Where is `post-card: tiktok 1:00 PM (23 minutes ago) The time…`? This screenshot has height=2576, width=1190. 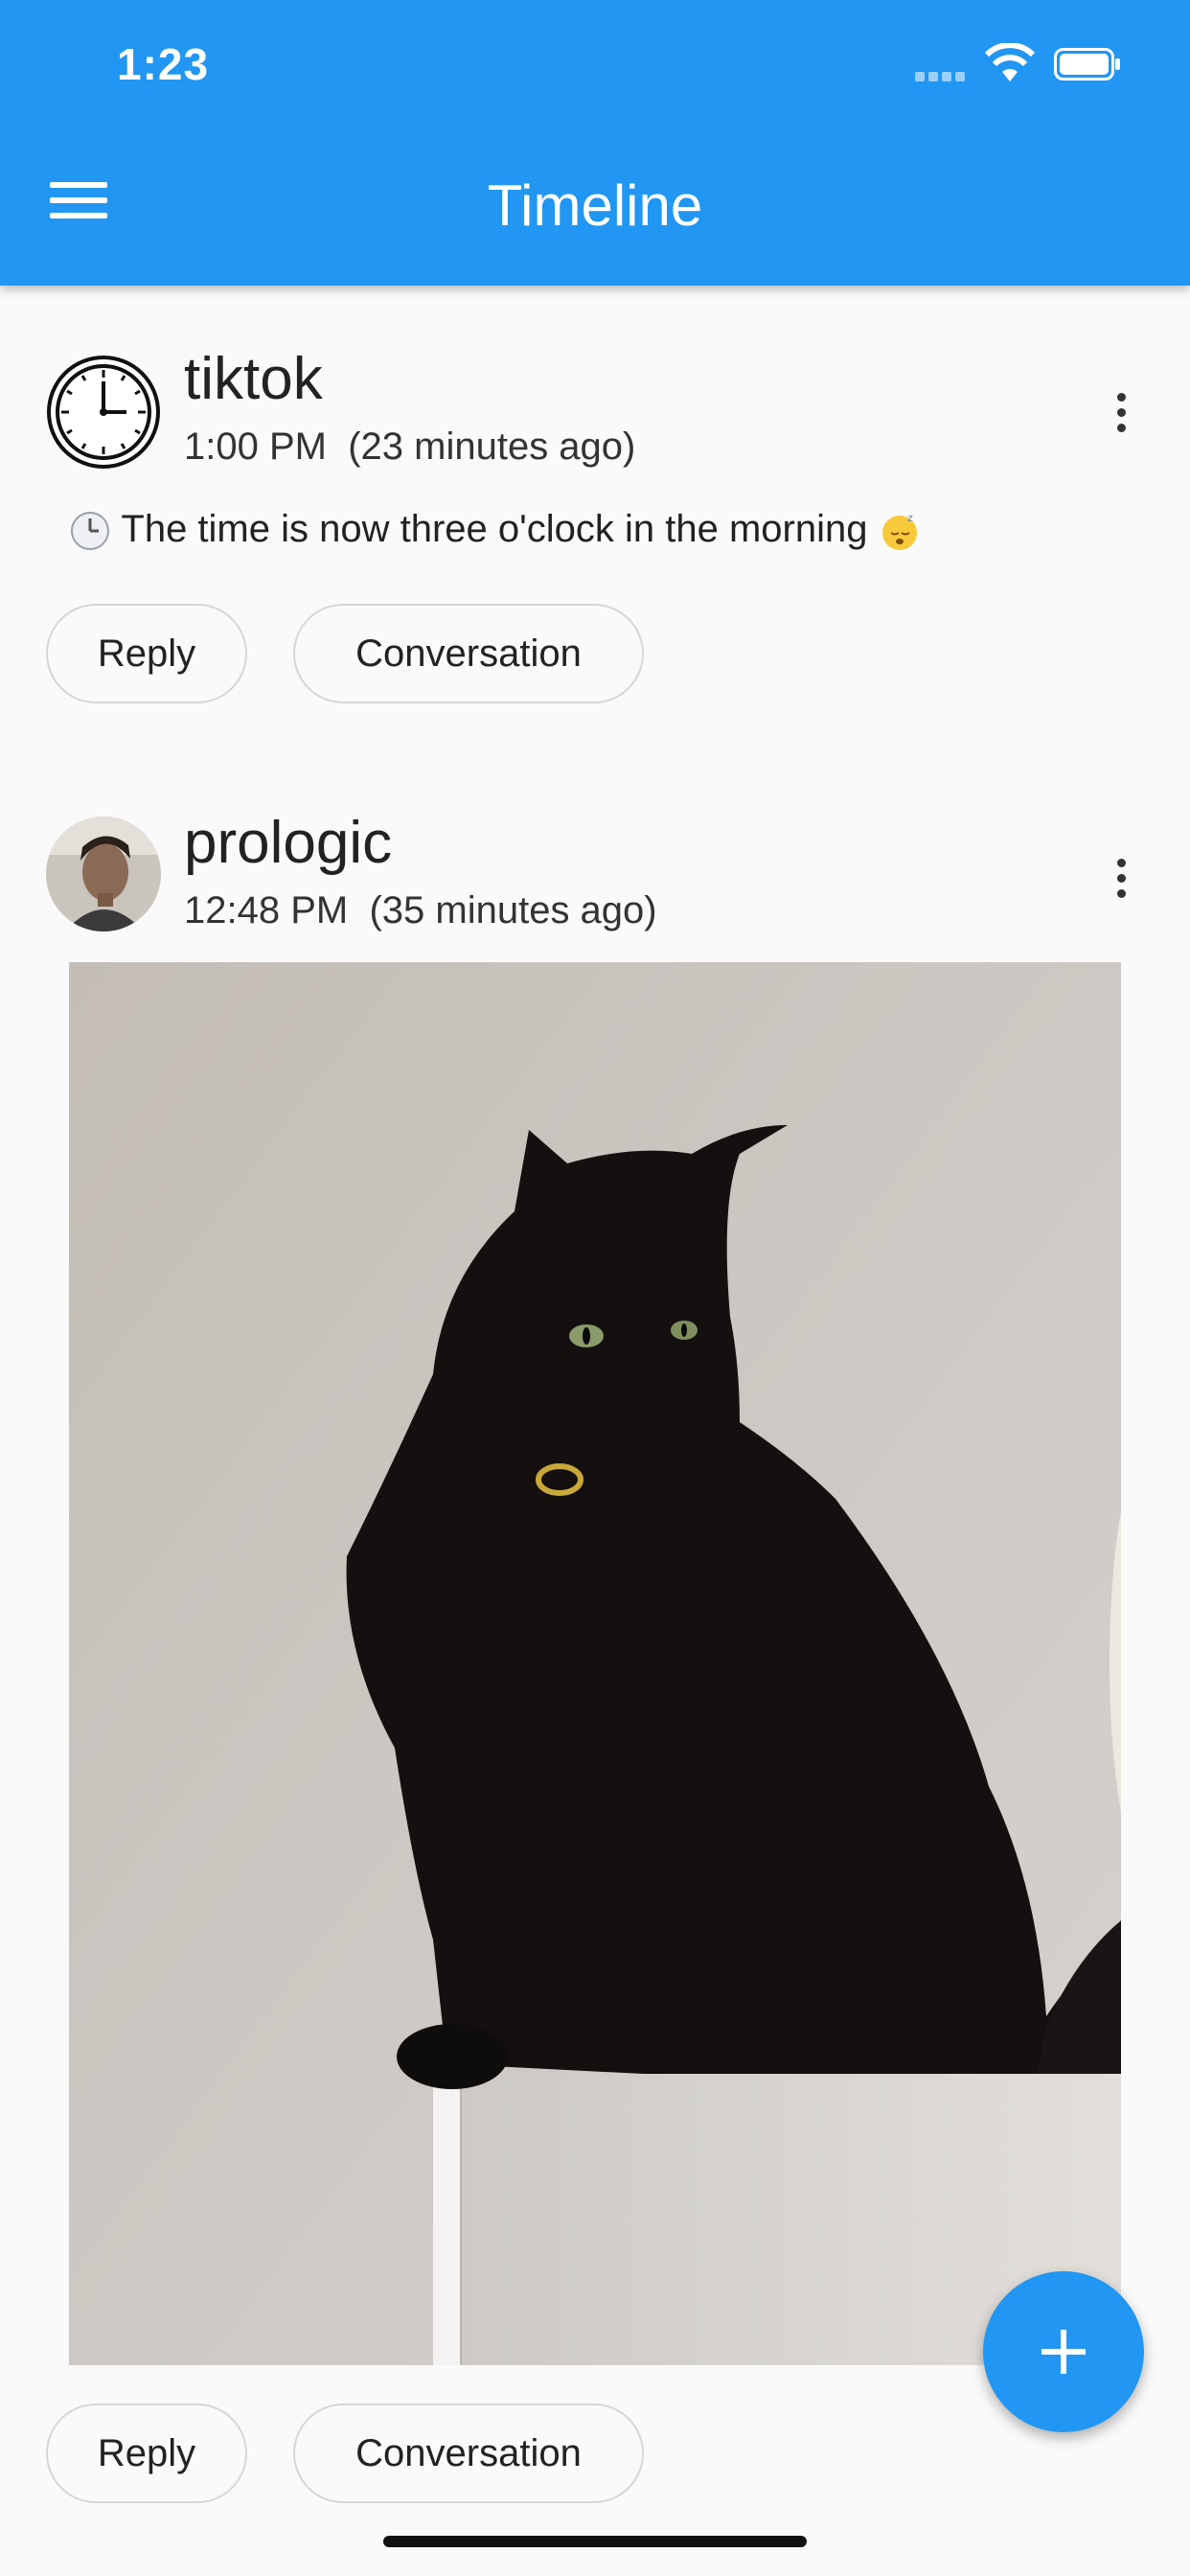 post-card: tiktok 1:00 PM (23 minutes ago) The time… is located at coordinates (595, 536).